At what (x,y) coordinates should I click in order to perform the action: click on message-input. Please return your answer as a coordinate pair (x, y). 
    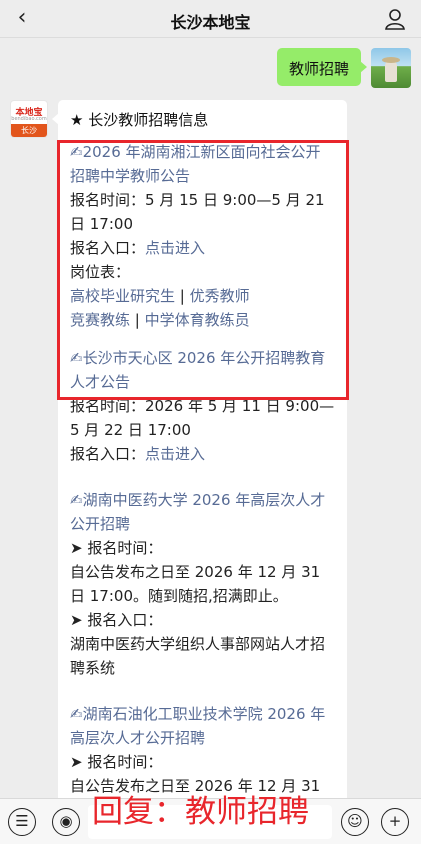
    Looking at the image, I should click on (210, 822).